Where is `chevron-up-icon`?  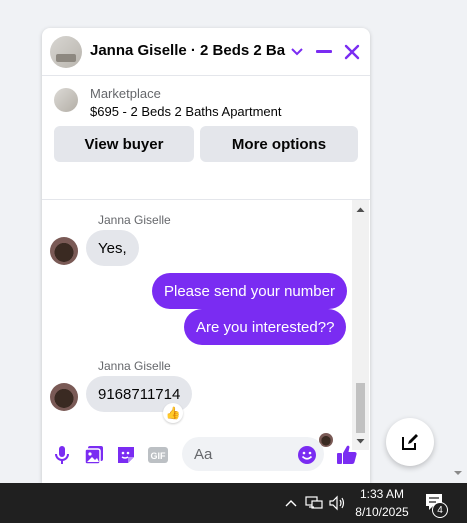 chevron-up-icon is located at coordinates (291, 503).